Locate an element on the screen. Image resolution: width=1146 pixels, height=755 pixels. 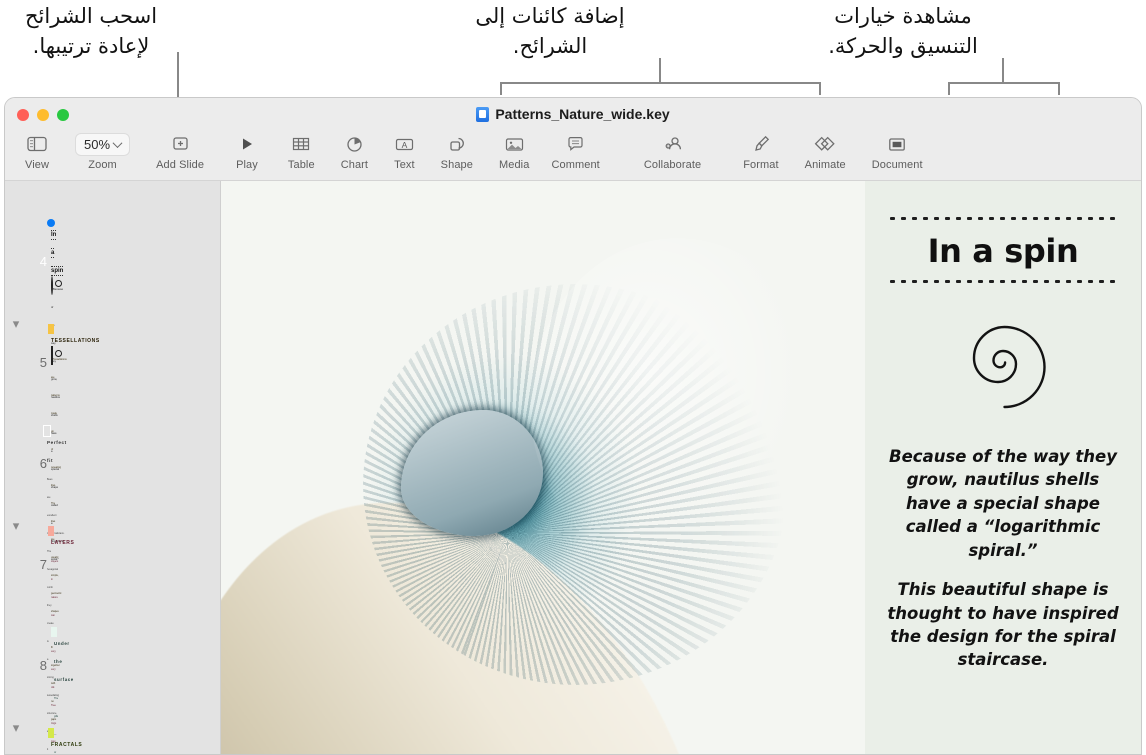
pie-chart-icon is located at coordinates (354, 144).